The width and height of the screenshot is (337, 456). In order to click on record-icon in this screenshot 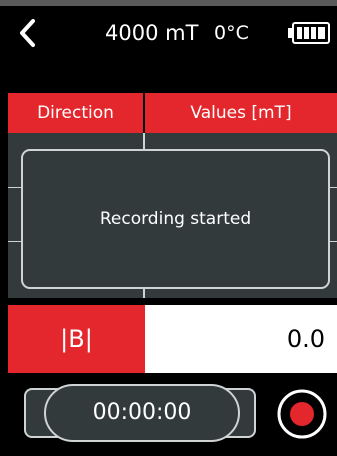, I will do `click(302, 414)`.